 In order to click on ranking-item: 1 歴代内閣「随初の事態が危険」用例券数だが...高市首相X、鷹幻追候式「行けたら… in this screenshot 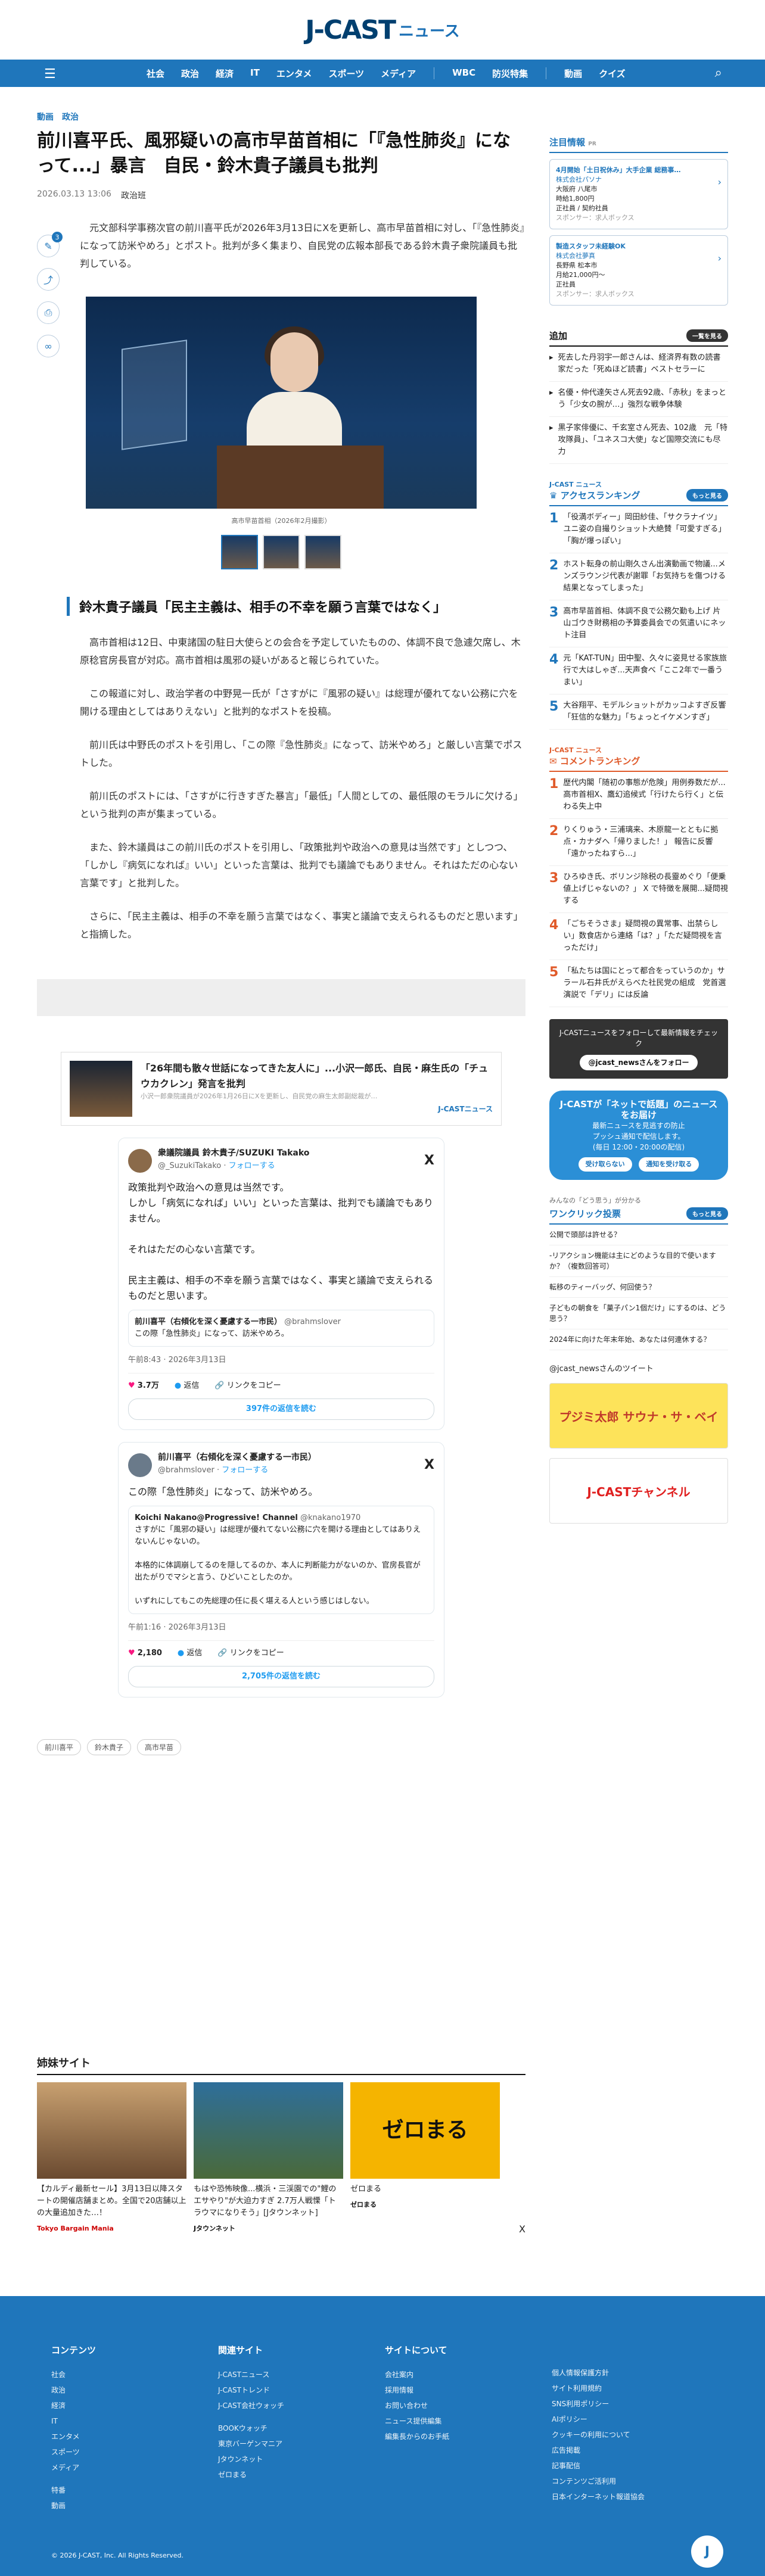, I will do `click(639, 795)`.